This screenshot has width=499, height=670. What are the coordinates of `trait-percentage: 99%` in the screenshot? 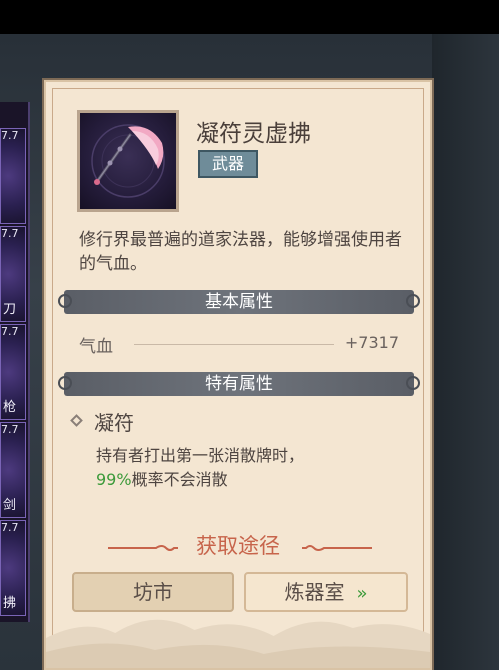 It's located at (114, 479).